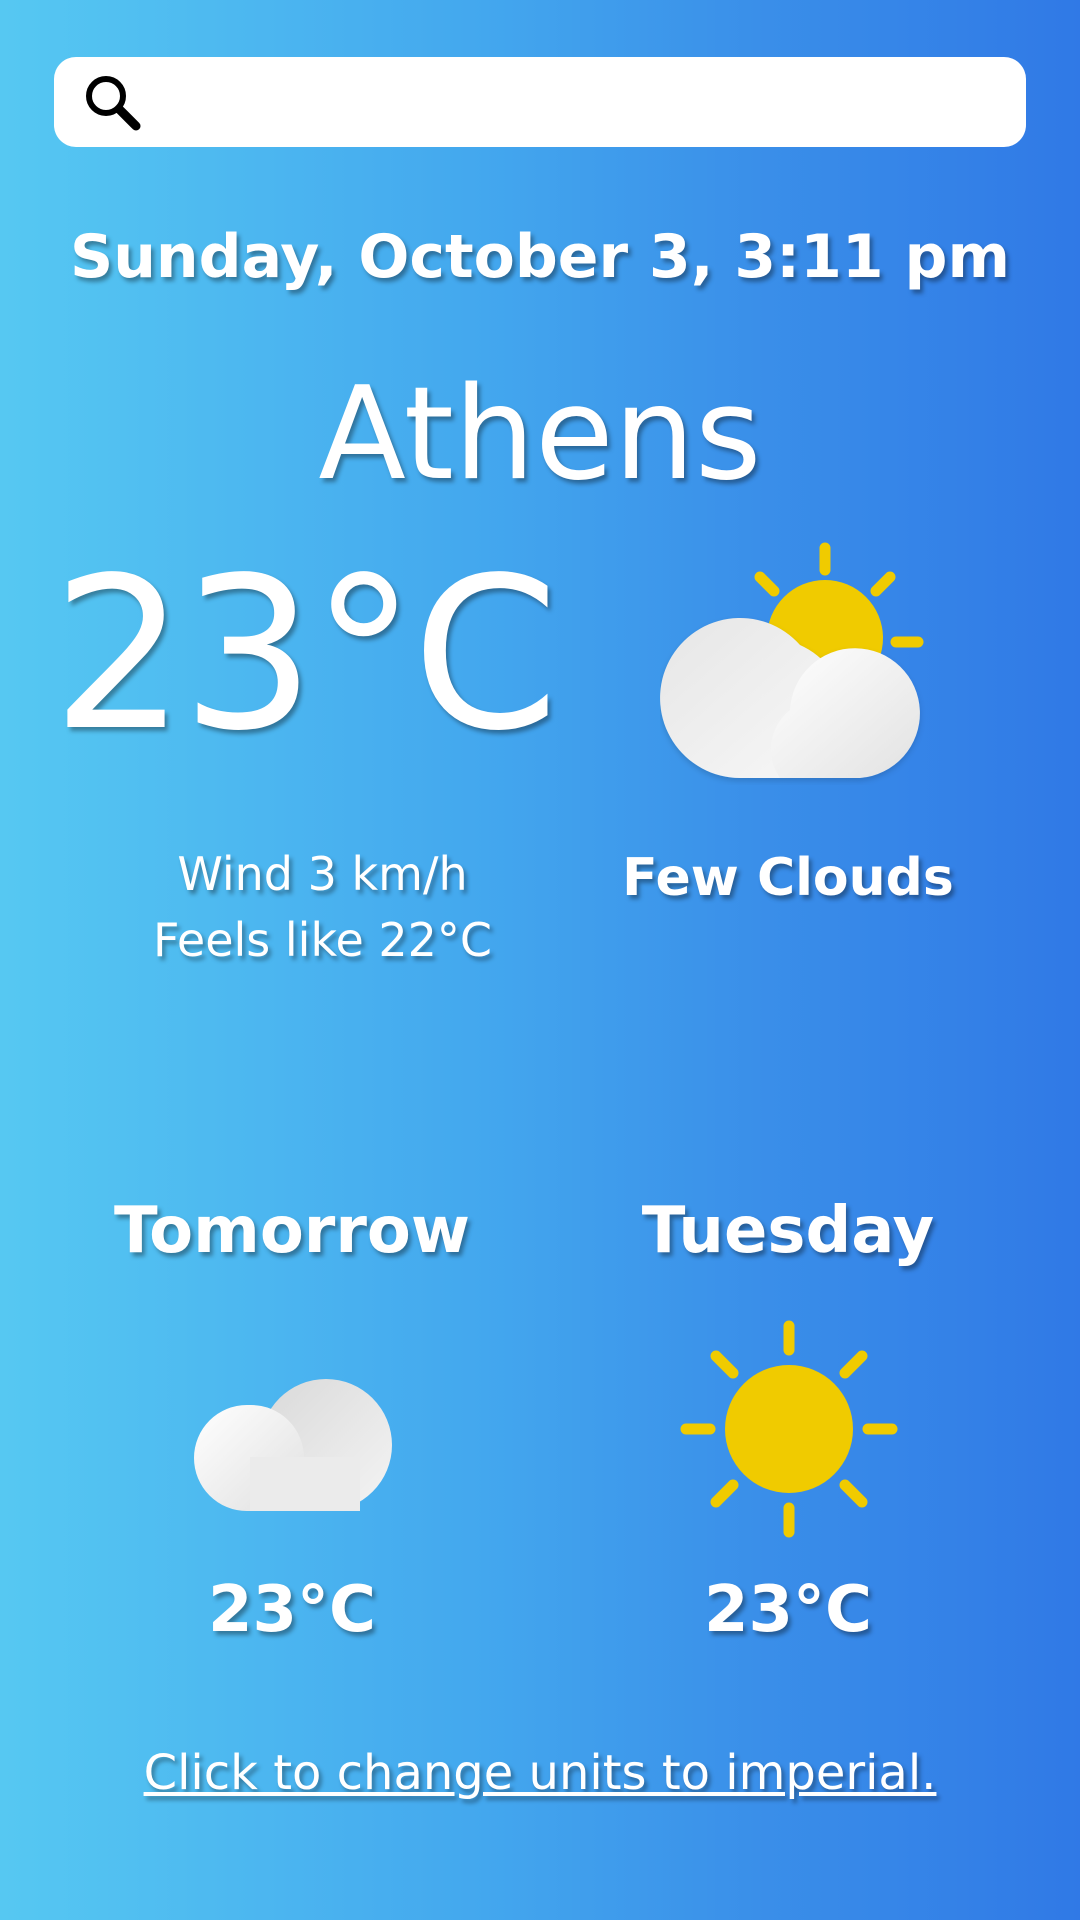 The width and height of the screenshot is (1080, 1920). I want to click on search-bar, so click(540, 102).